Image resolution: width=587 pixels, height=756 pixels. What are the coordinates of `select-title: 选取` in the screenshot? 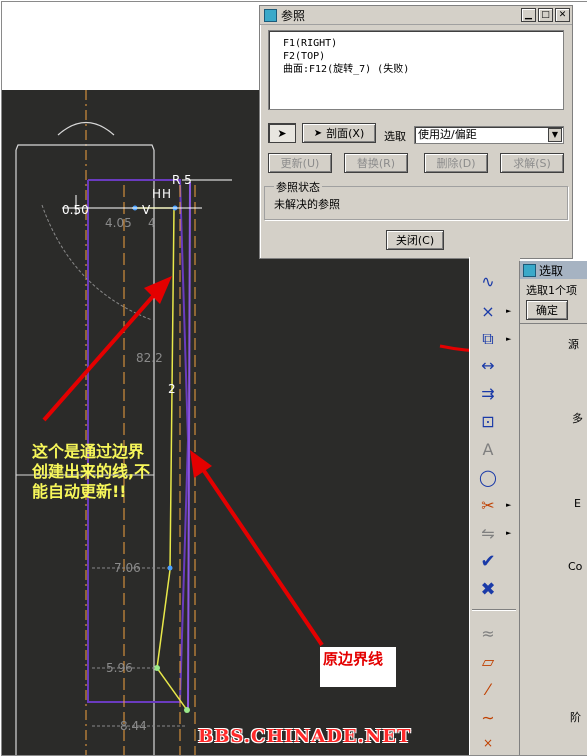 It's located at (551, 270).